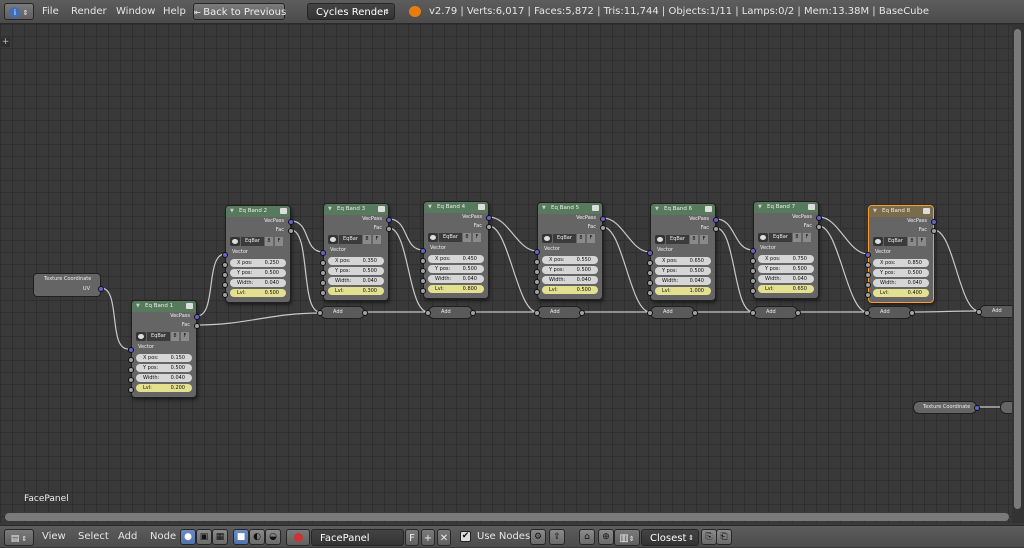  What do you see at coordinates (557, 537) in the screenshot?
I see `parent-nodetree-icon: ⇪` at bounding box center [557, 537].